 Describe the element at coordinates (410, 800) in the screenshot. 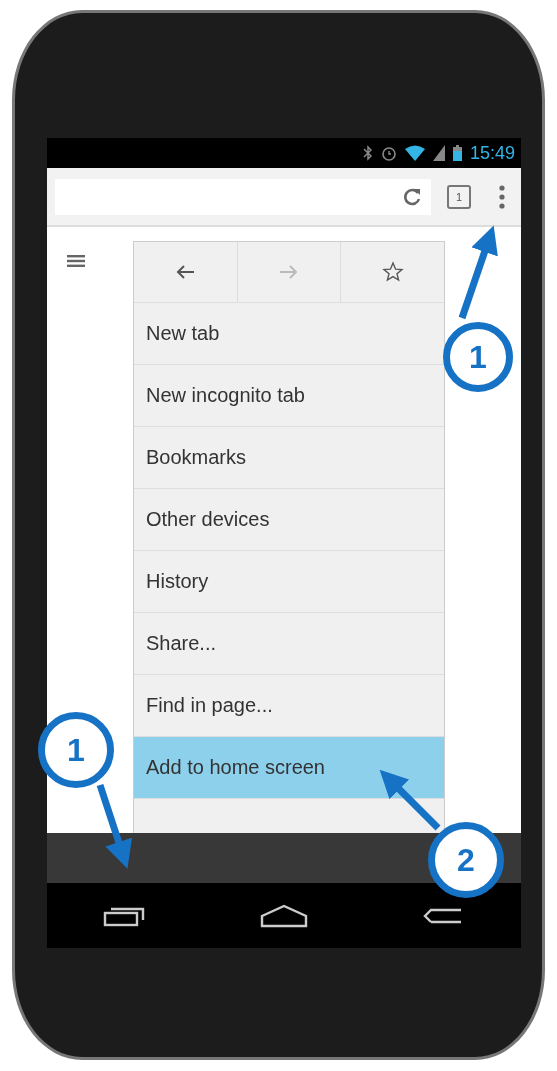

I see `arrow` at that location.